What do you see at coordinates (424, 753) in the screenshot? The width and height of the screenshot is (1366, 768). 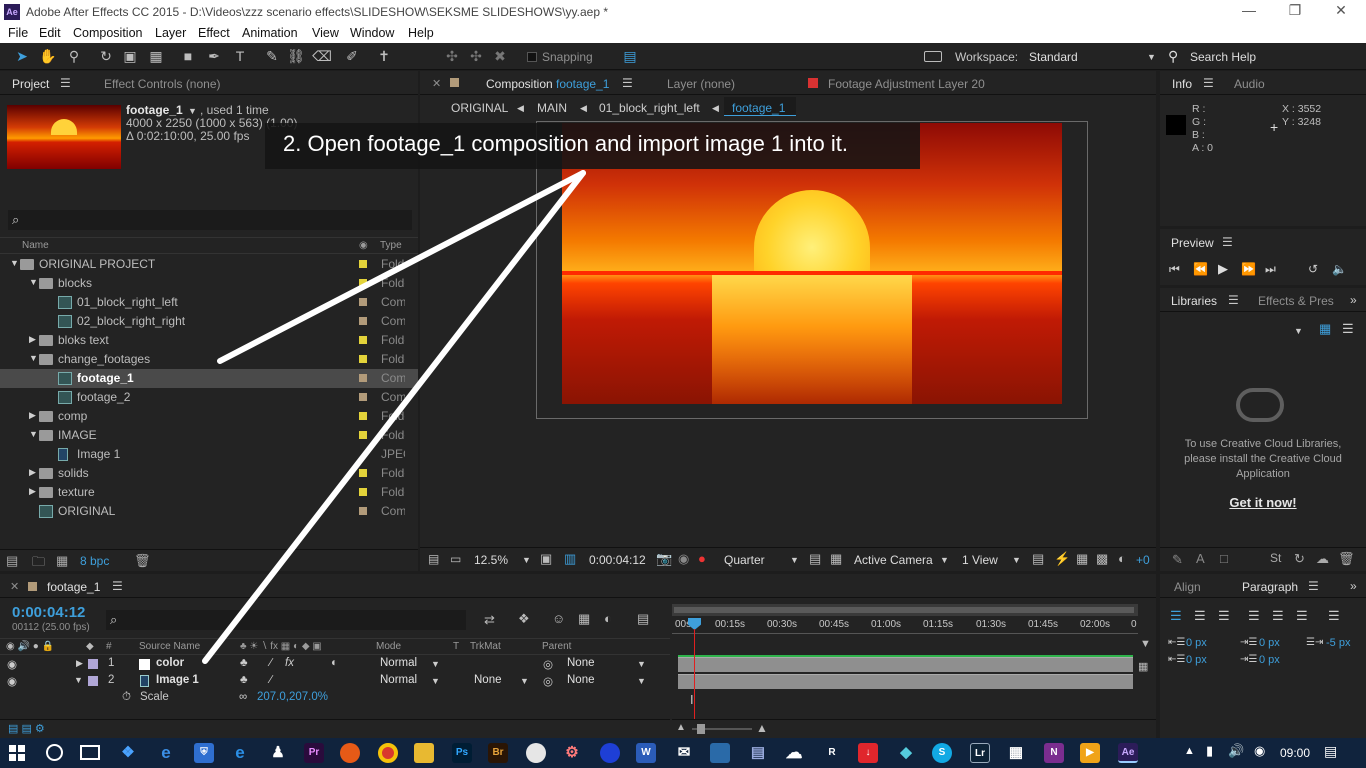 I see `file-explorer-icon` at bounding box center [424, 753].